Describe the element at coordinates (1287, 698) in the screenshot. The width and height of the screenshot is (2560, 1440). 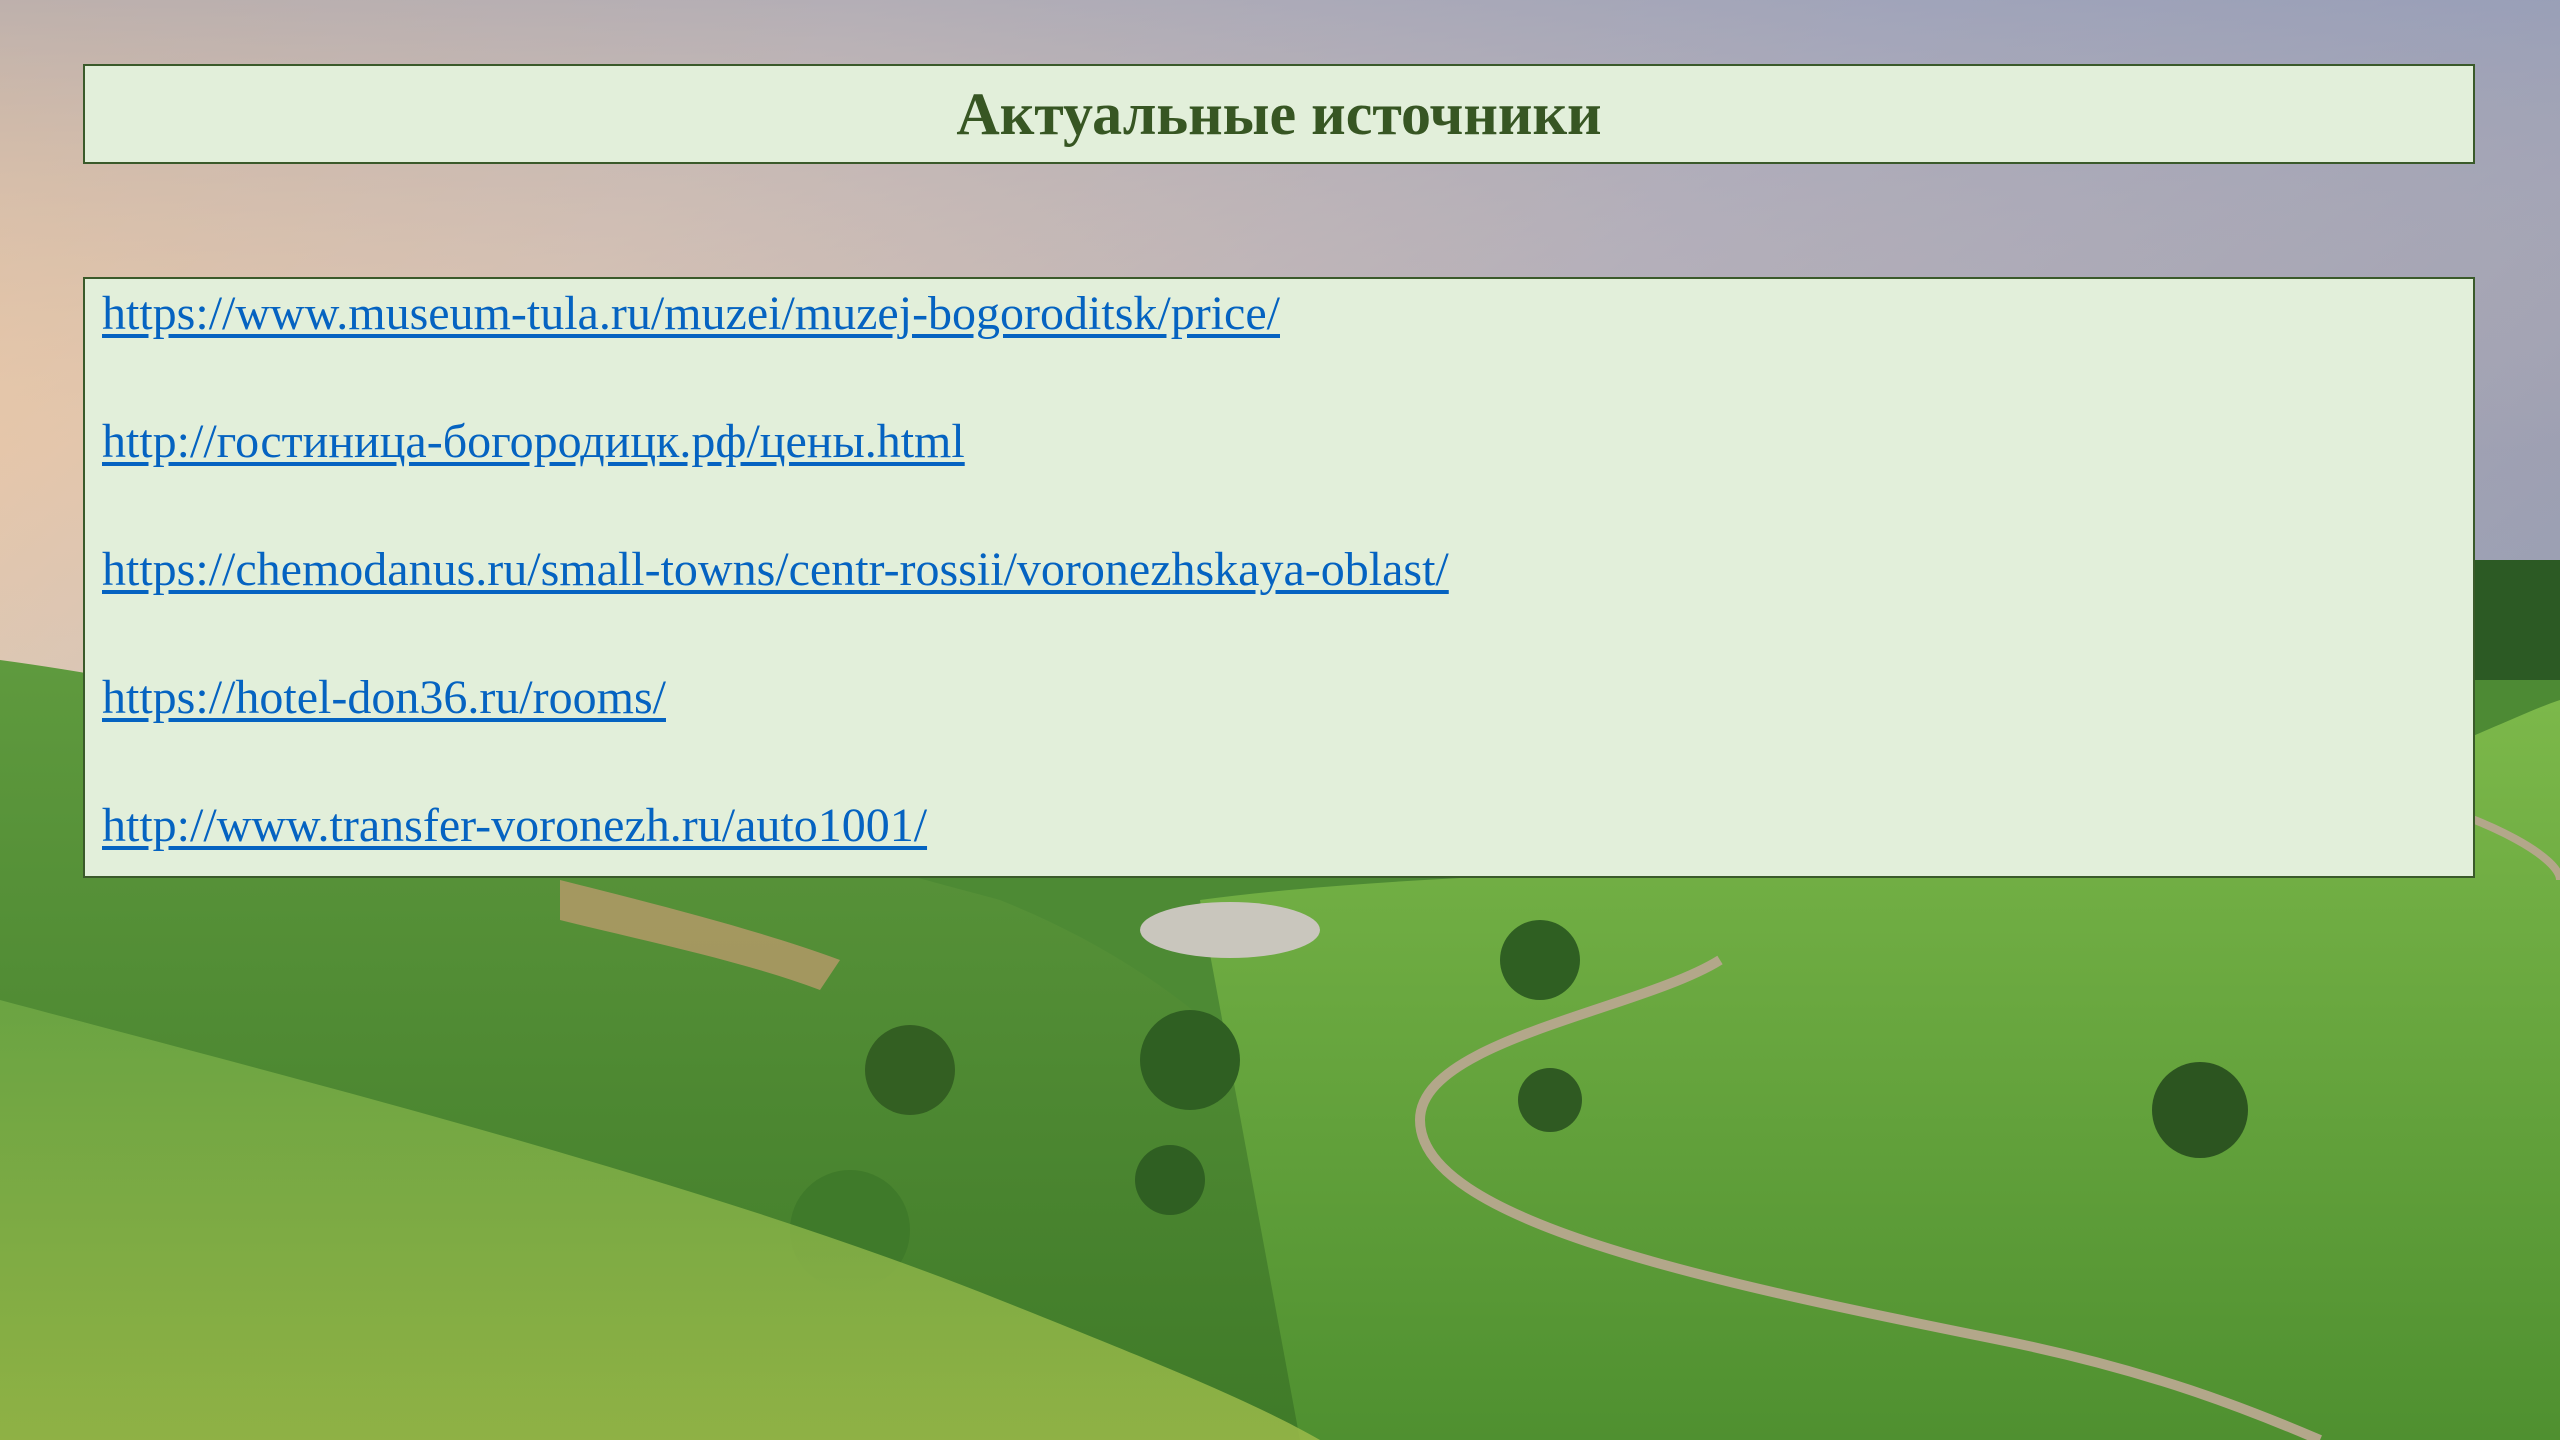
I see `source-link-hotel-don36: https://hotel-don36.ru/rooms/` at that location.